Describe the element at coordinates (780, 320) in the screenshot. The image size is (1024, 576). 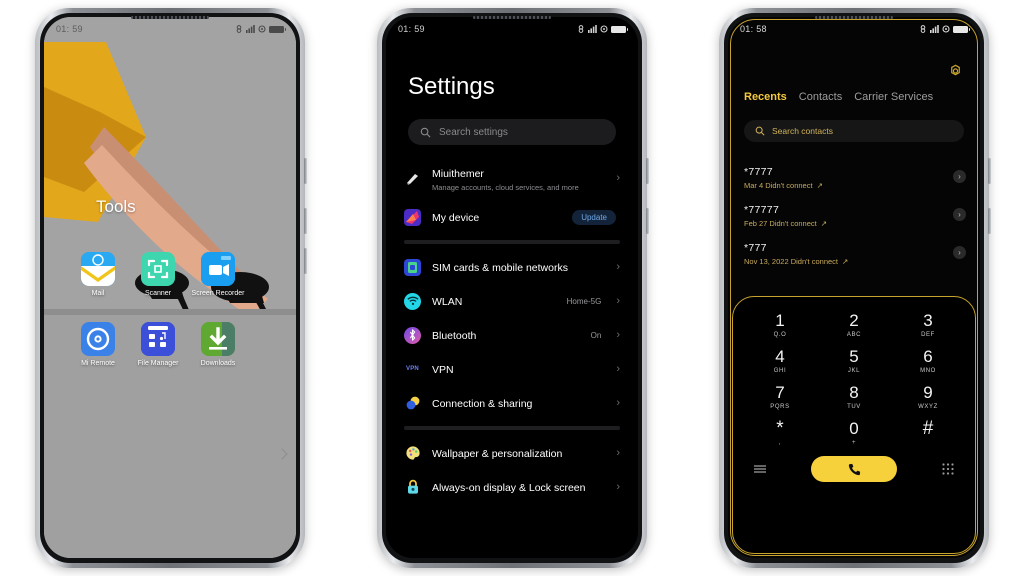
I see `key-digit: 1` at that location.